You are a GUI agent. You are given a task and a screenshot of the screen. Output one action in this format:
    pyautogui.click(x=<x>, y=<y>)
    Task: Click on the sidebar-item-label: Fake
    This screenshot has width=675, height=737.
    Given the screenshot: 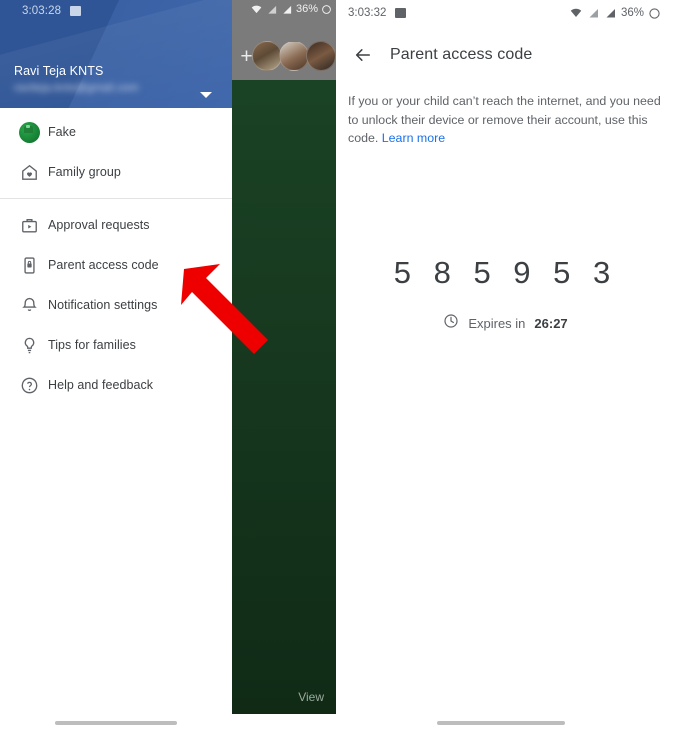 What is the action you would take?
    pyautogui.click(x=62, y=132)
    